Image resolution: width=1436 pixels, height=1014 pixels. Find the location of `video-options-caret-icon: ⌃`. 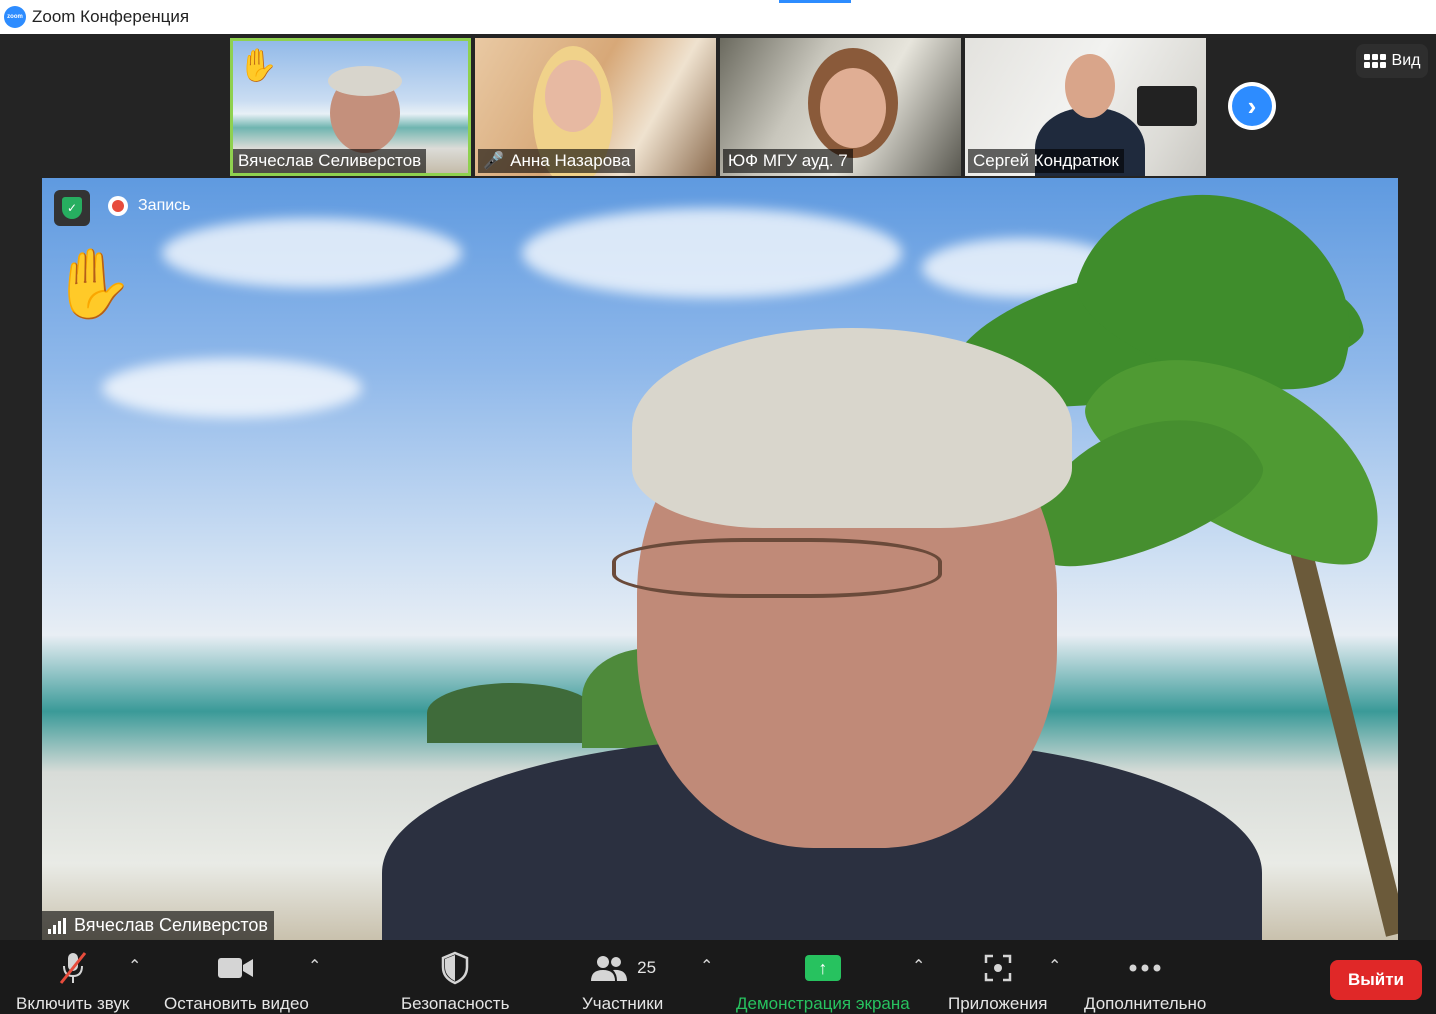

video-options-caret-icon: ⌃ is located at coordinates (314, 966).